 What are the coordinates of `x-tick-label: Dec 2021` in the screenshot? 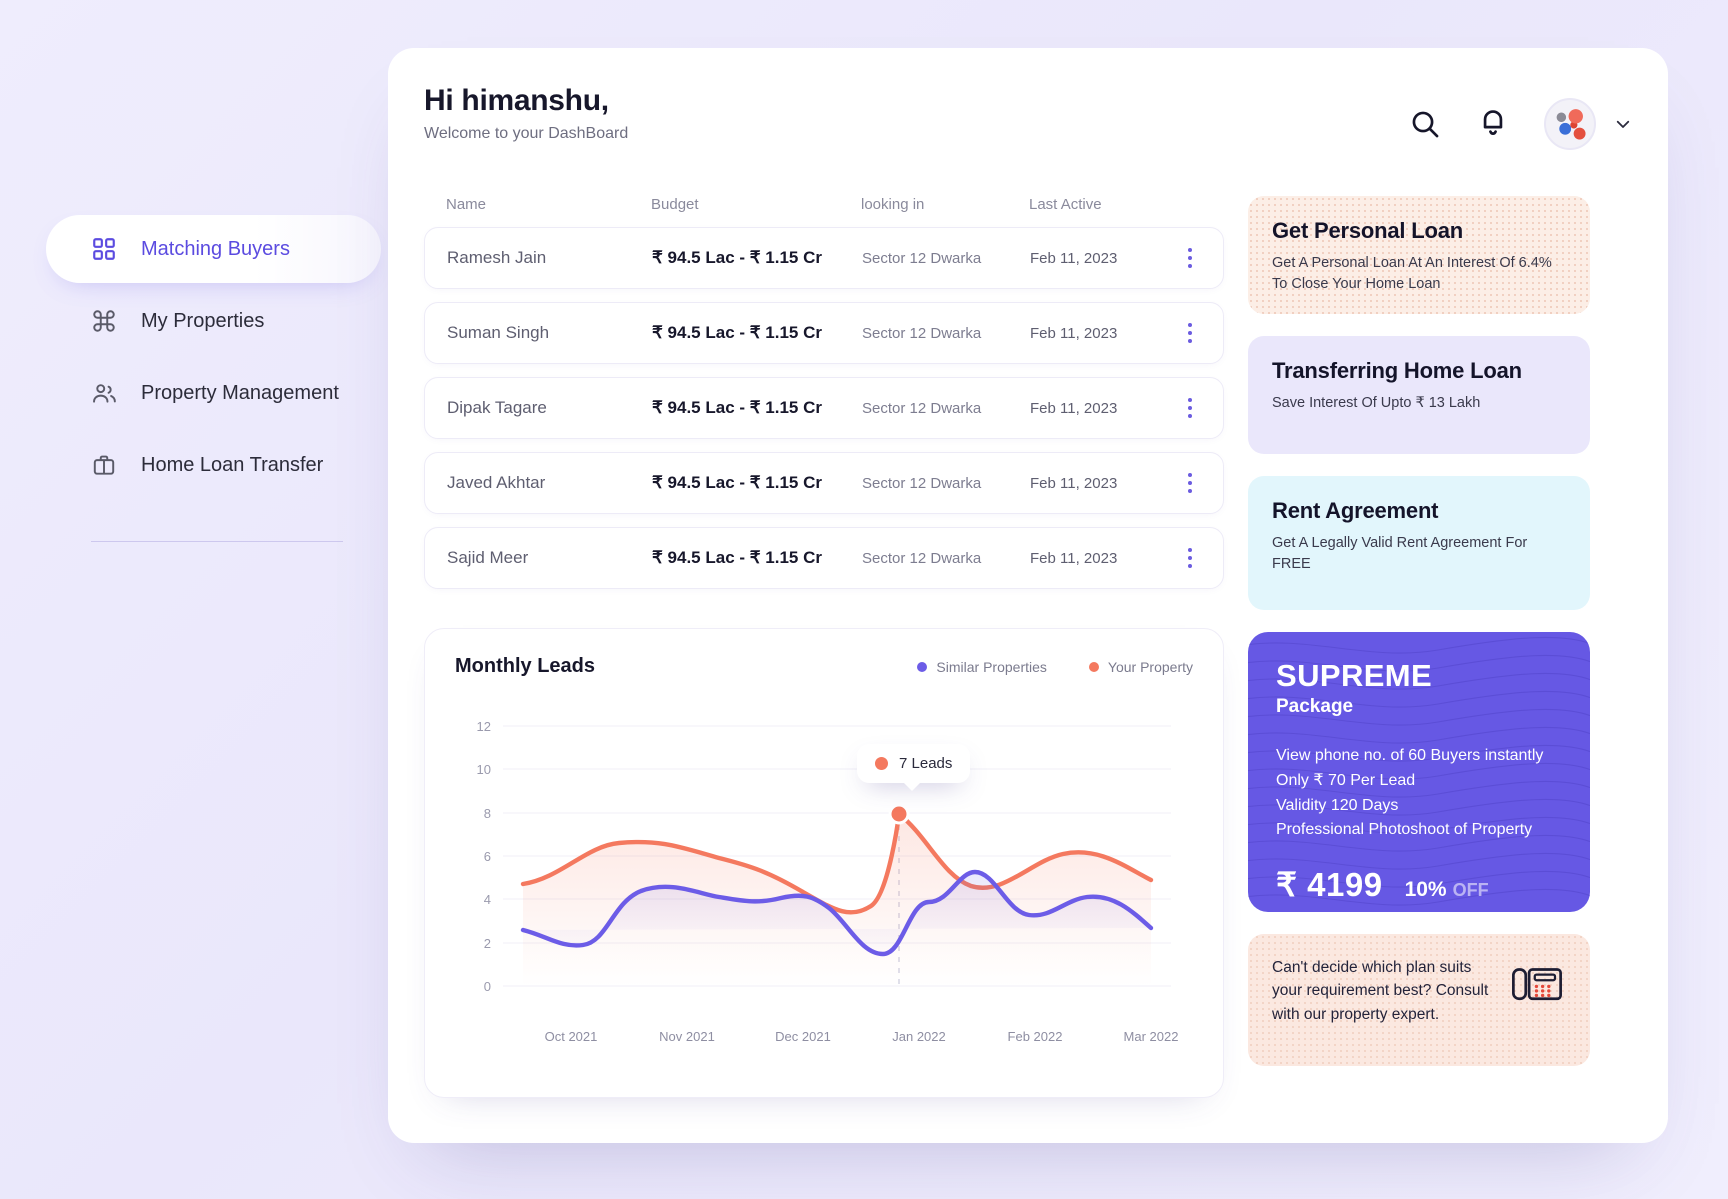 It's located at (803, 1036).